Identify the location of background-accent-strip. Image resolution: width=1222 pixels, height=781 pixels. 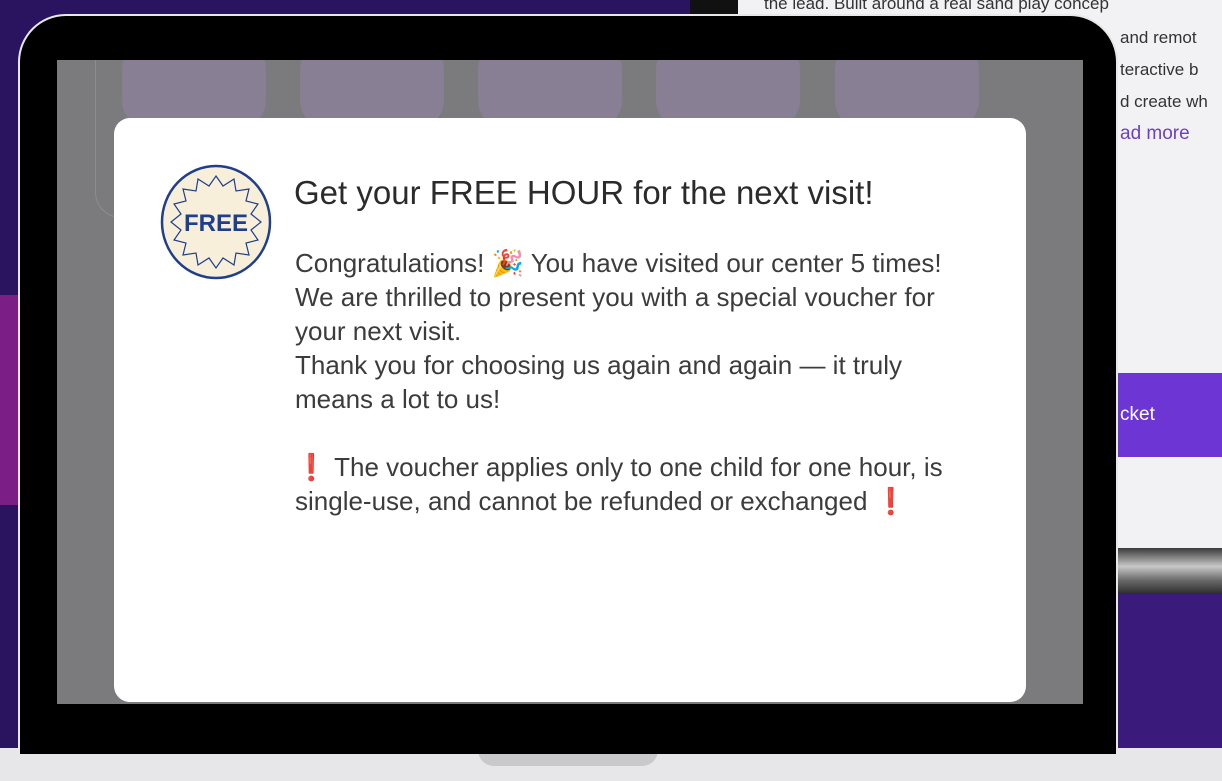
(10, 400).